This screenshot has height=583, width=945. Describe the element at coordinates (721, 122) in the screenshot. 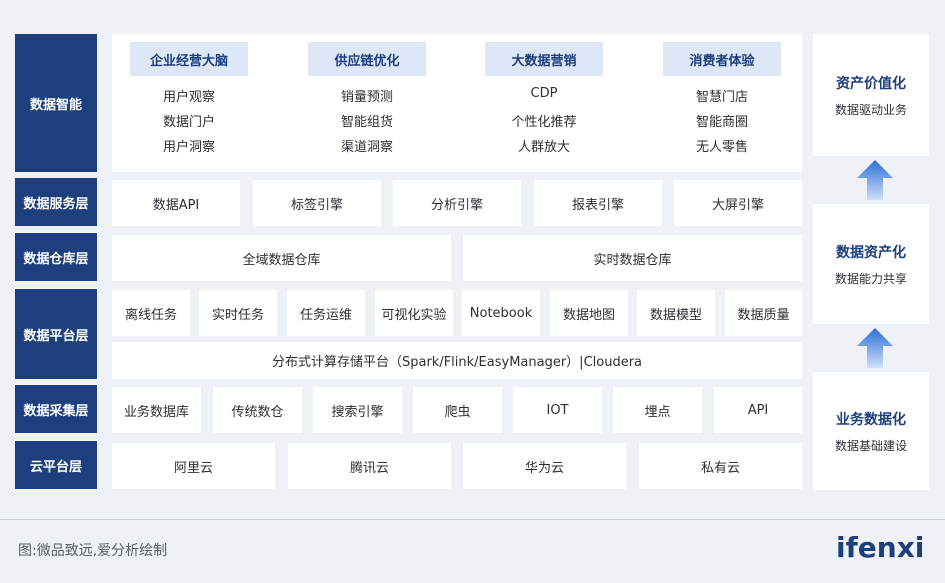

I see `group-item: 智能商圈` at that location.